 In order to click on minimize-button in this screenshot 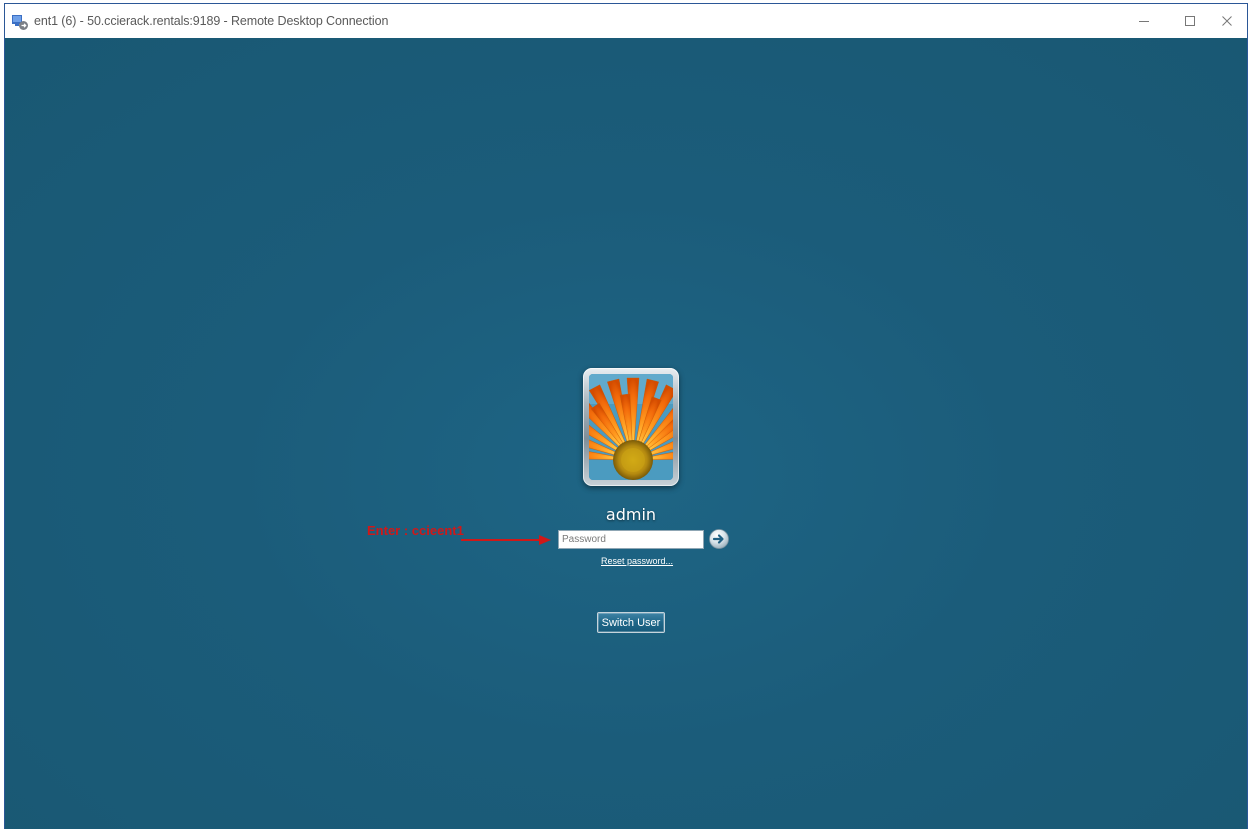, I will do `click(1144, 21)`.